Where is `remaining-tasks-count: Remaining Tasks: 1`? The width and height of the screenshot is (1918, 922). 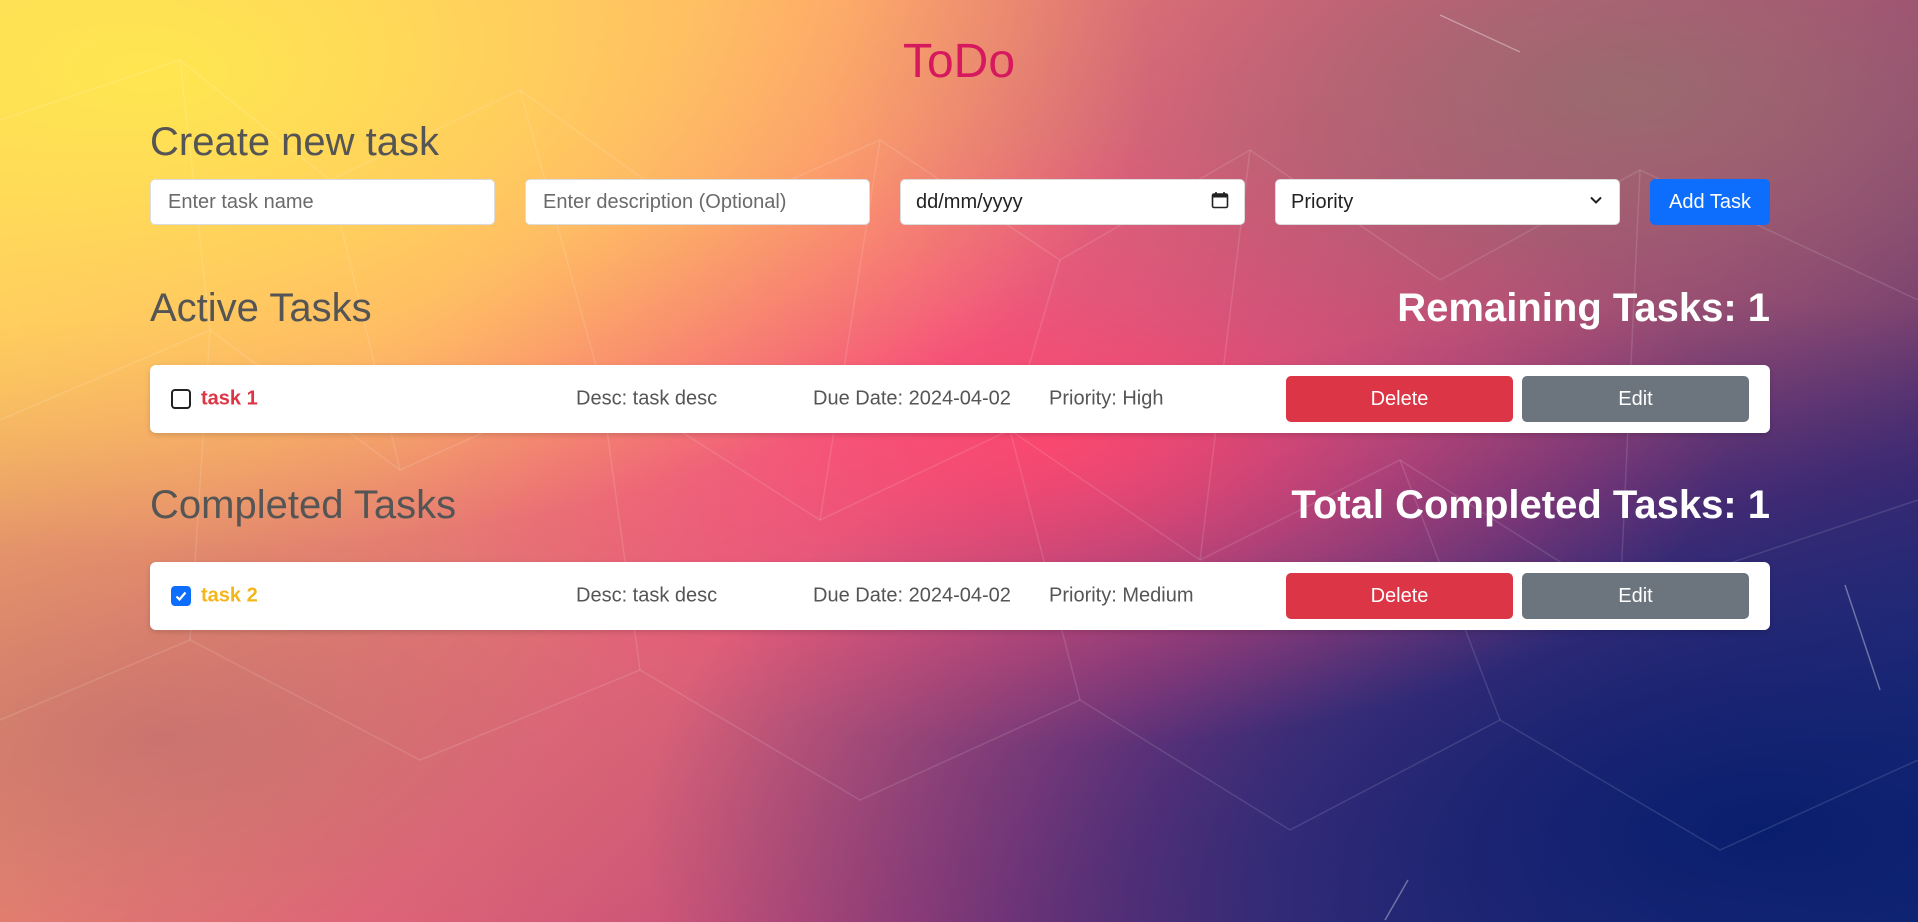
remaining-tasks-count: Remaining Tasks: 1 is located at coordinates (1583, 308).